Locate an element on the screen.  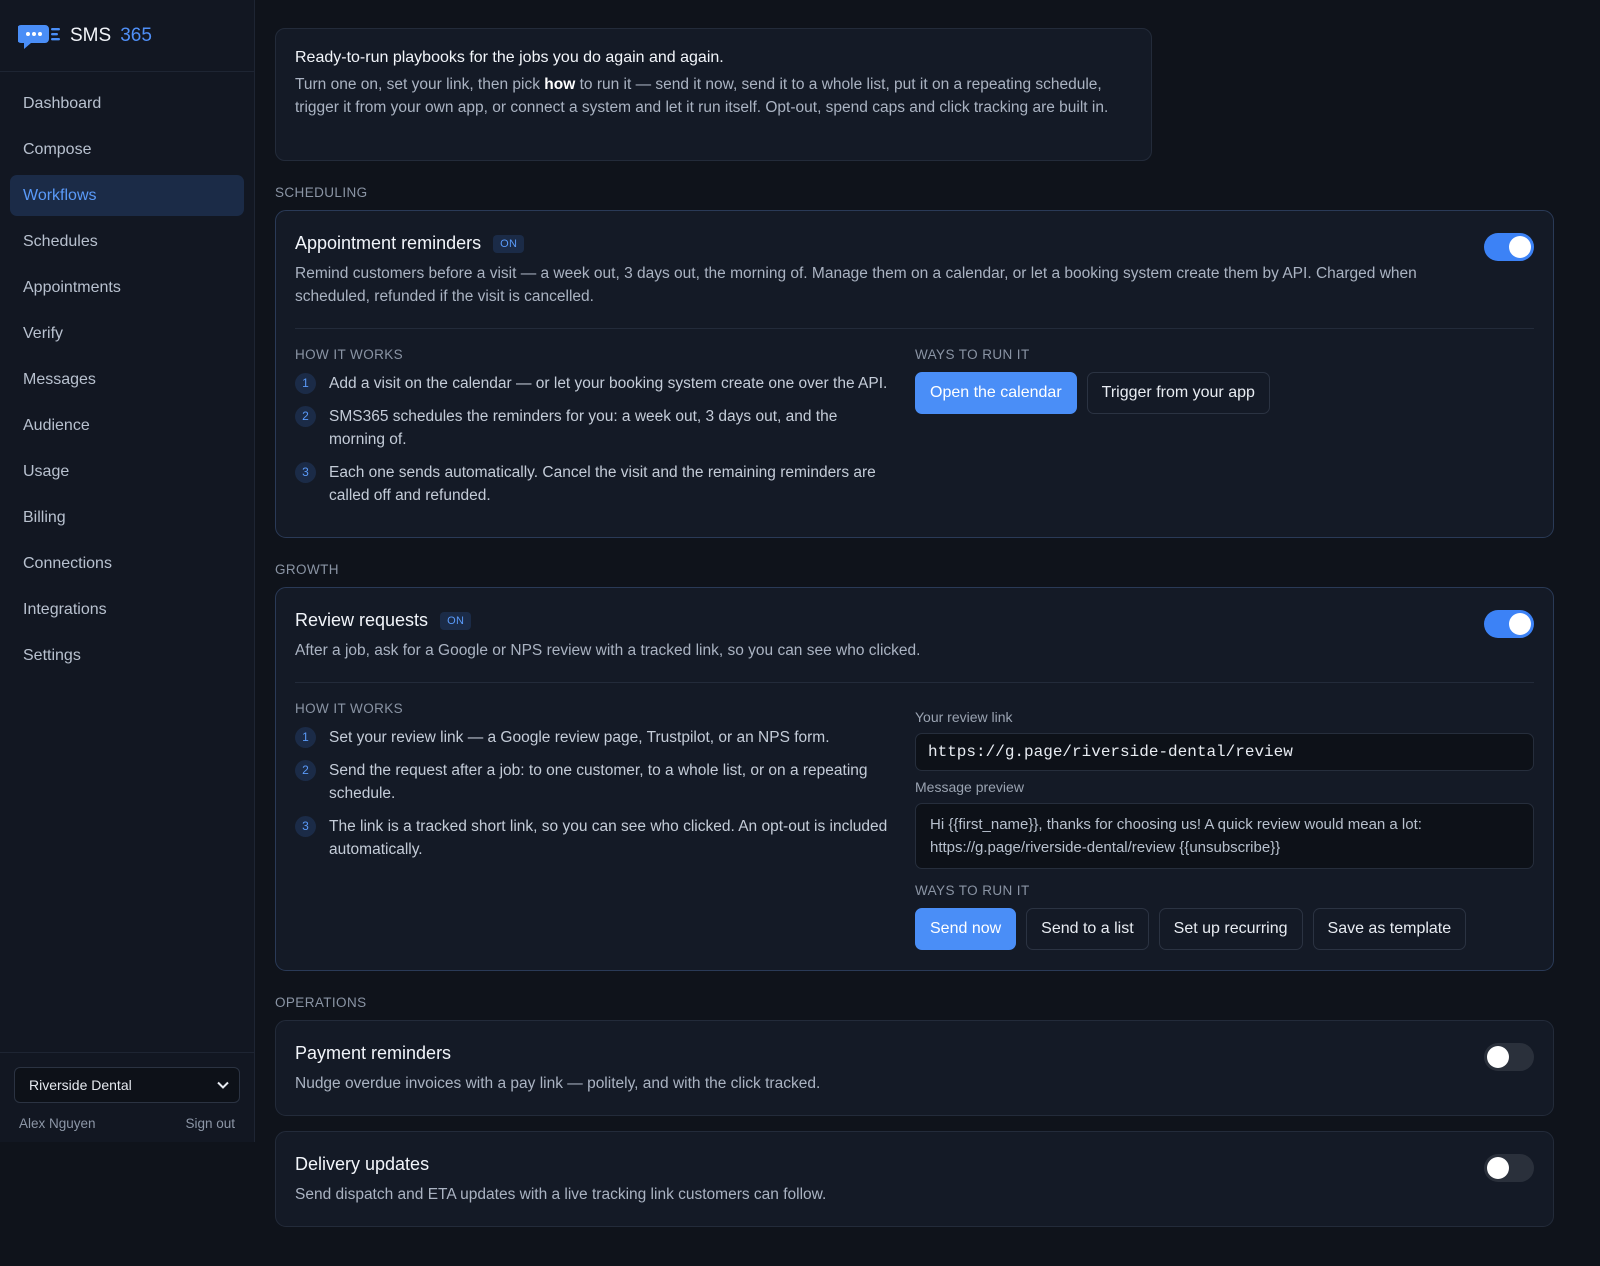
review-requests-toggle is located at coordinates (1509, 624).